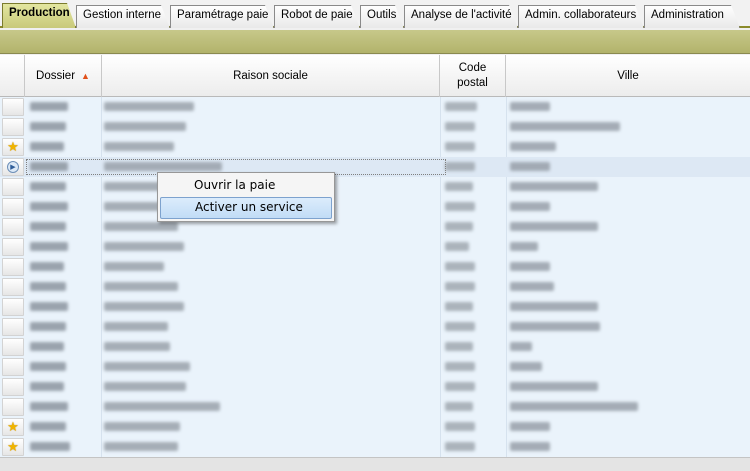  What do you see at coordinates (692, 16) in the screenshot?
I see `tab-administration: Administration` at bounding box center [692, 16].